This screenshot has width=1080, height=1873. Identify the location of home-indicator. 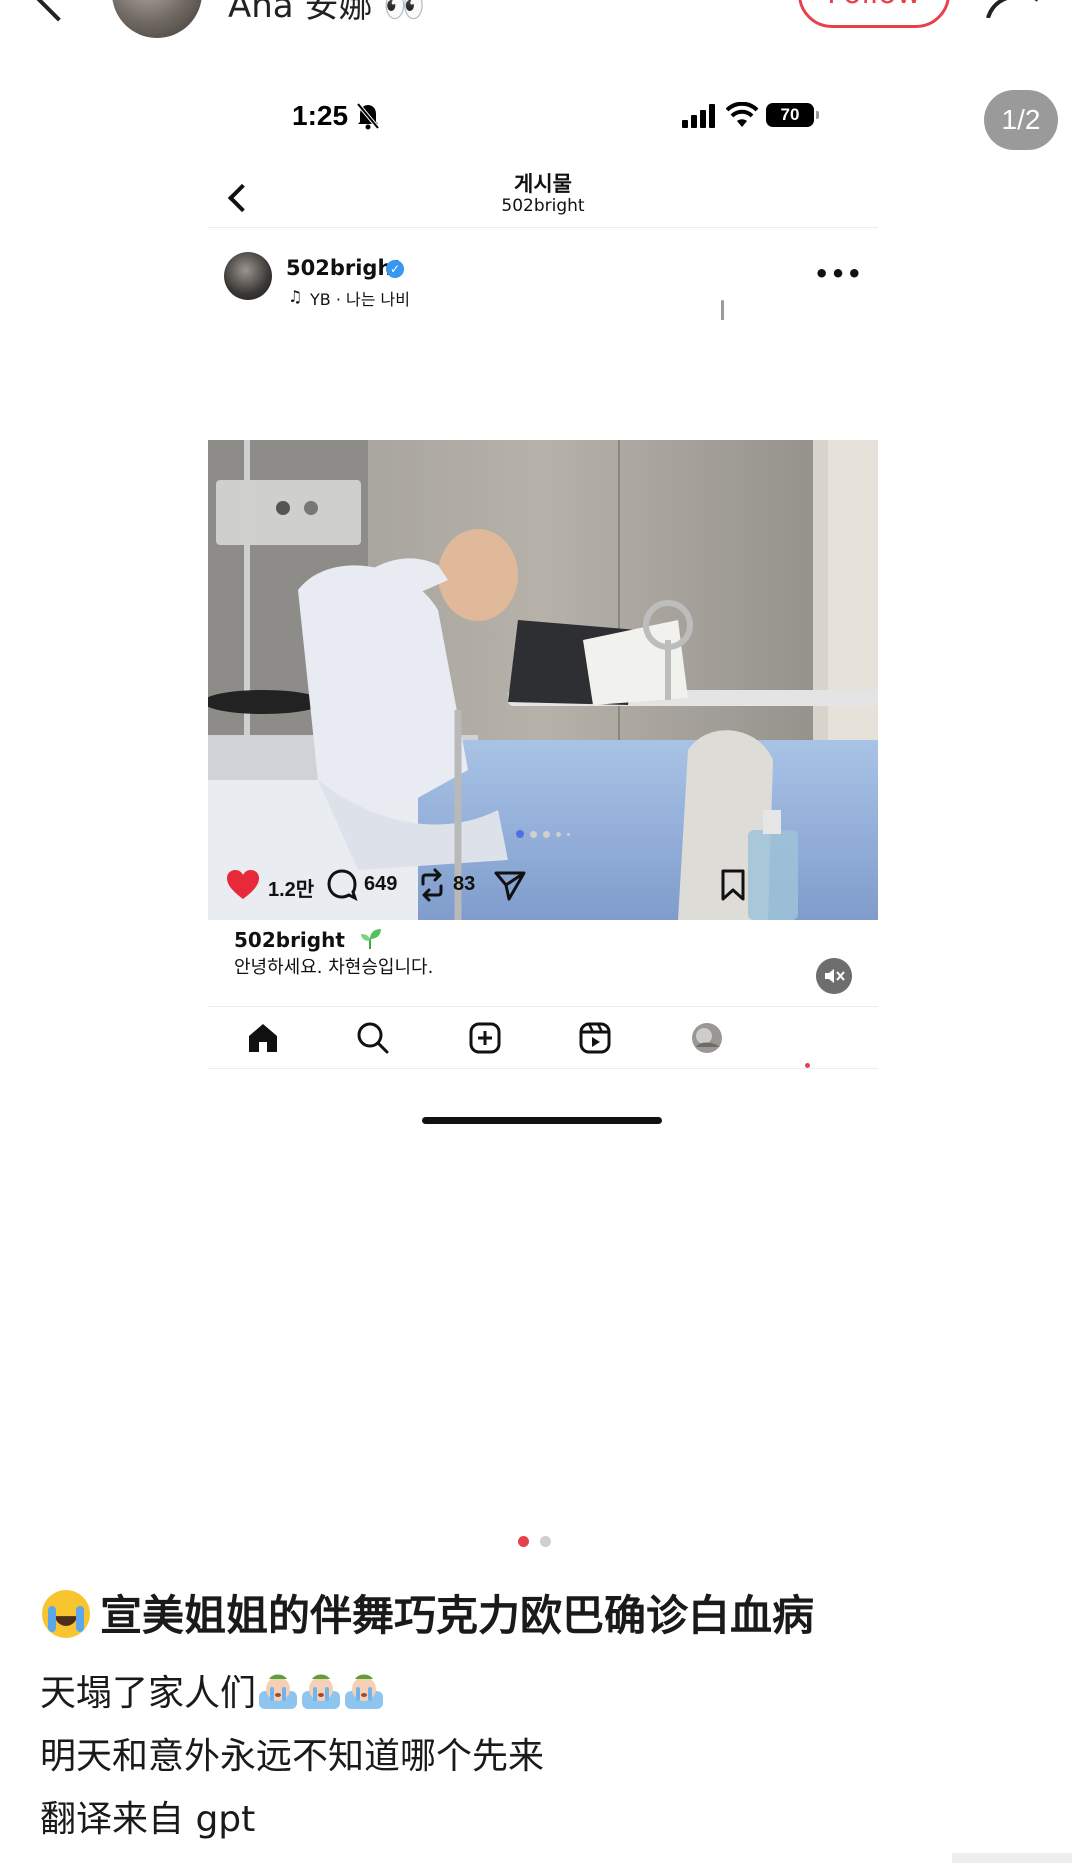
(542, 1120).